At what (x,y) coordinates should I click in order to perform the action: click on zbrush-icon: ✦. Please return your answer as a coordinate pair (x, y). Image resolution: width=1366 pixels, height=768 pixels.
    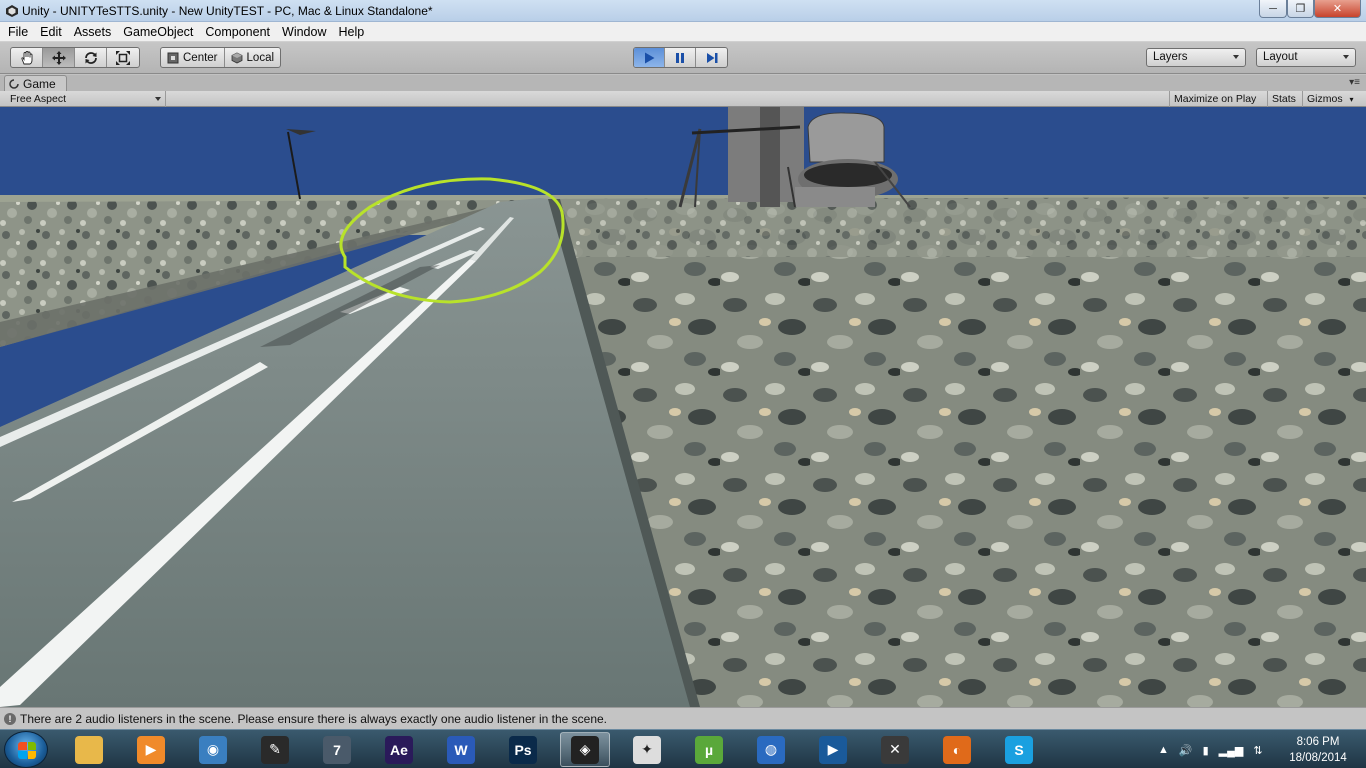
    Looking at the image, I should click on (647, 749).